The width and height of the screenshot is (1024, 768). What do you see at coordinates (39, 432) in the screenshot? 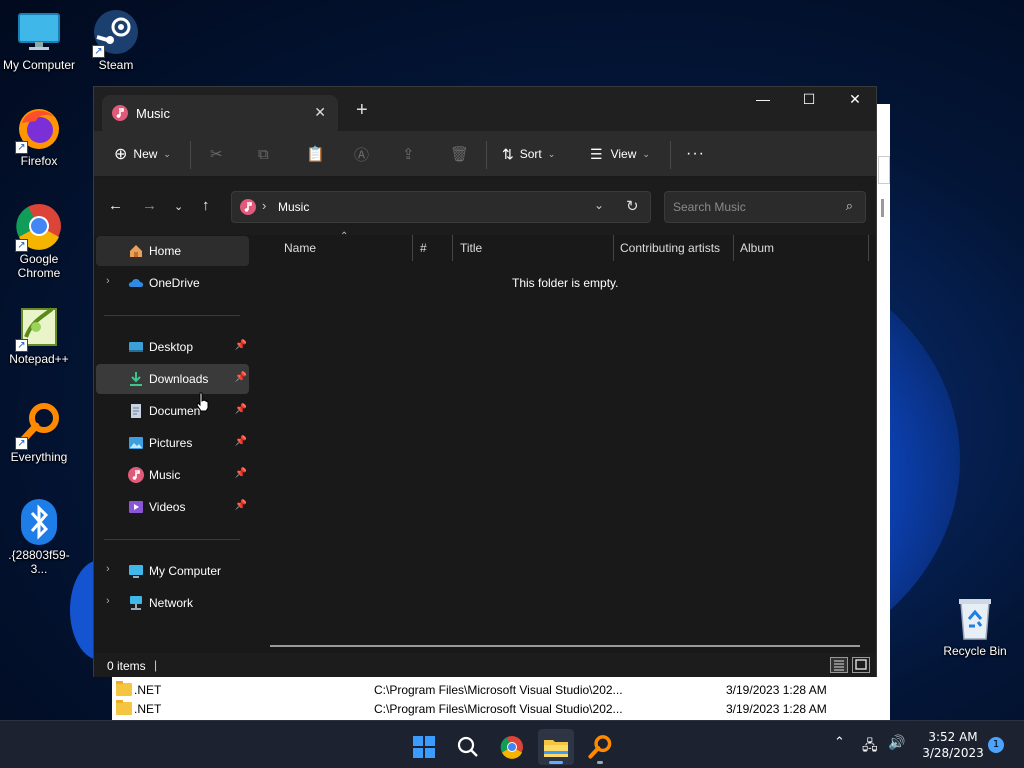
I see `desktop-icon-everything: ↗ Everything` at bounding box center [39, 432].